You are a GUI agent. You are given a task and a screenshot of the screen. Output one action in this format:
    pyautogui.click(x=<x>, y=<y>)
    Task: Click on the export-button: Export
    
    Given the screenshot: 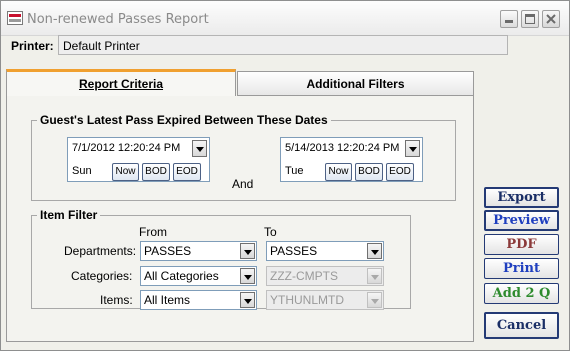 What is the action you would take?
    pyautogui.click(x=521, y=197)
    